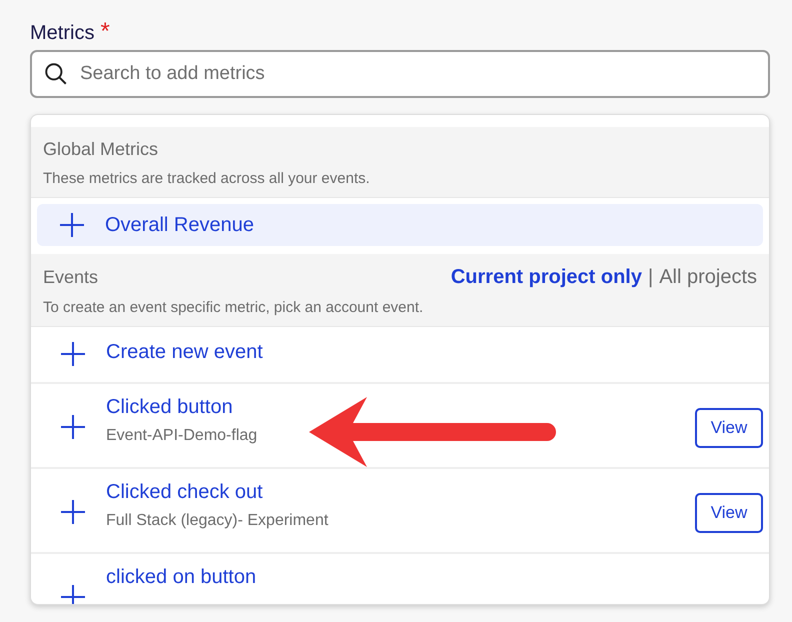 The height and width of the screenshot is (622, 792). I want to click on filter-link: Current project only, so click(546, 277).